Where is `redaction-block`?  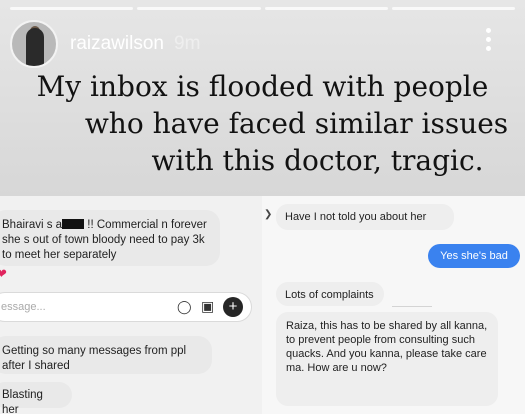 redaction-block is located at coordinates (73, 224).